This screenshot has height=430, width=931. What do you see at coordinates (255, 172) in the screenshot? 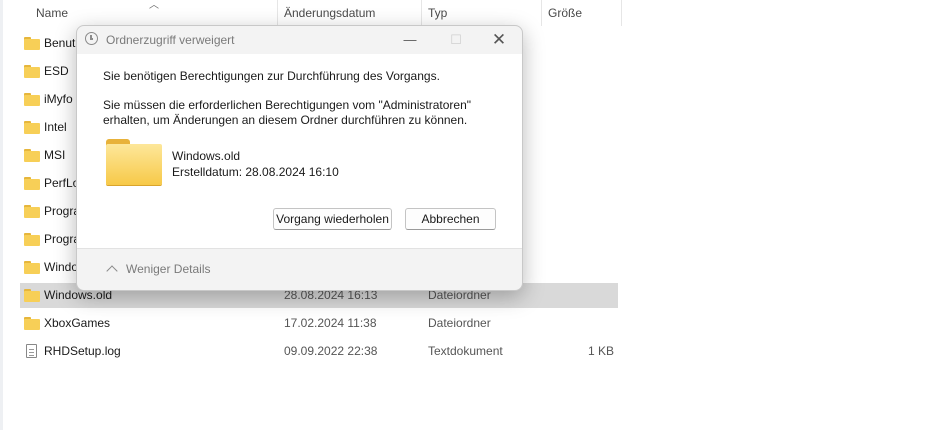
I see `folder-created-date: Erstelldatum: 28.08.2024 16:10` at bounding box center [255, 172].